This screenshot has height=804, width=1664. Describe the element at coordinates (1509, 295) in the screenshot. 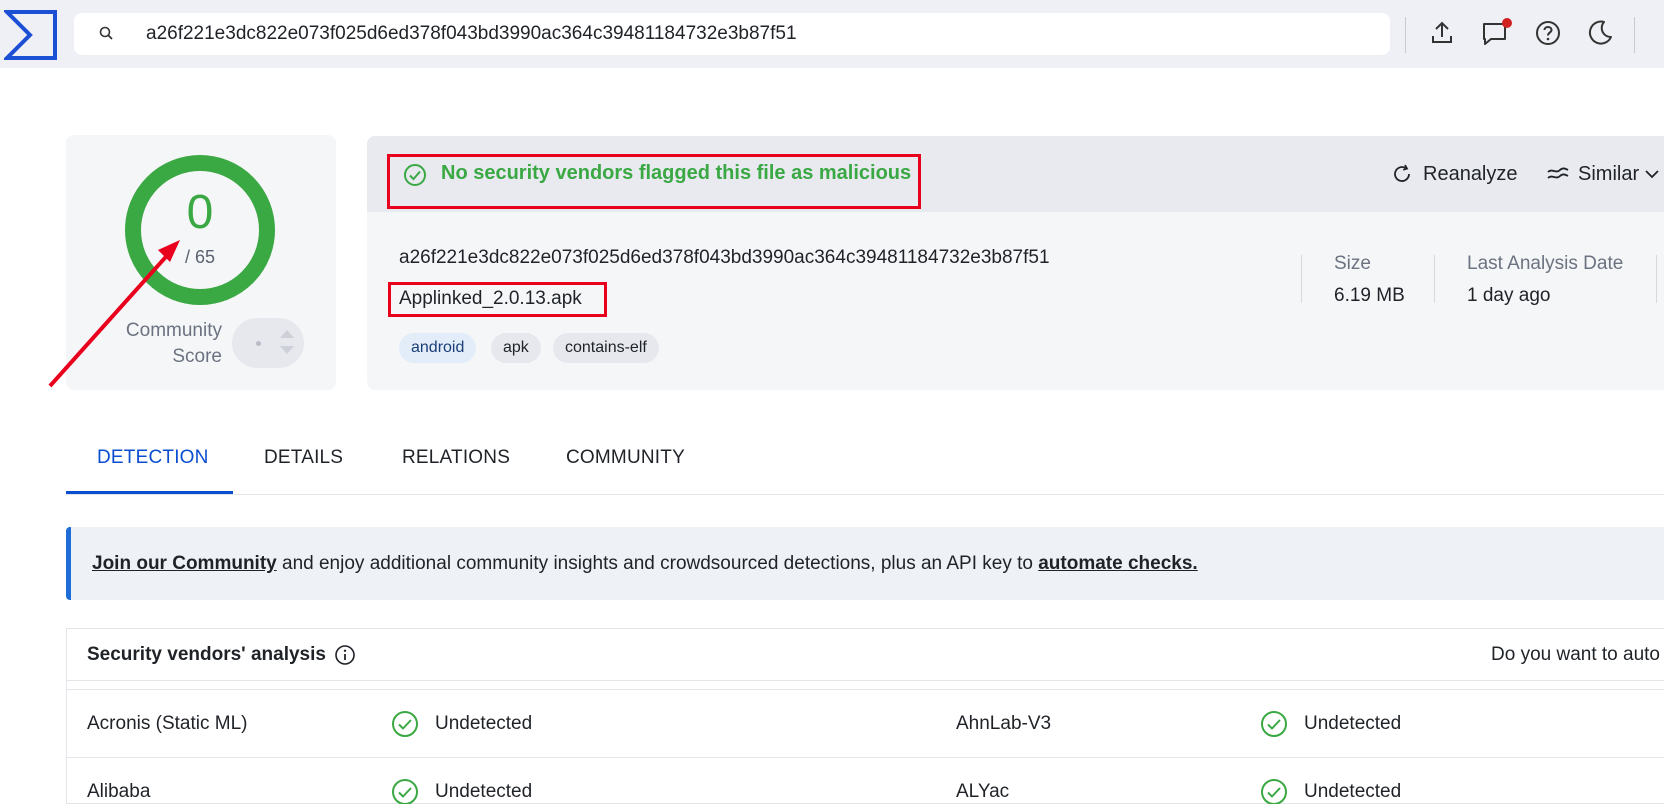

I see `last-analysis-date-value: 1 day ago` at that location.